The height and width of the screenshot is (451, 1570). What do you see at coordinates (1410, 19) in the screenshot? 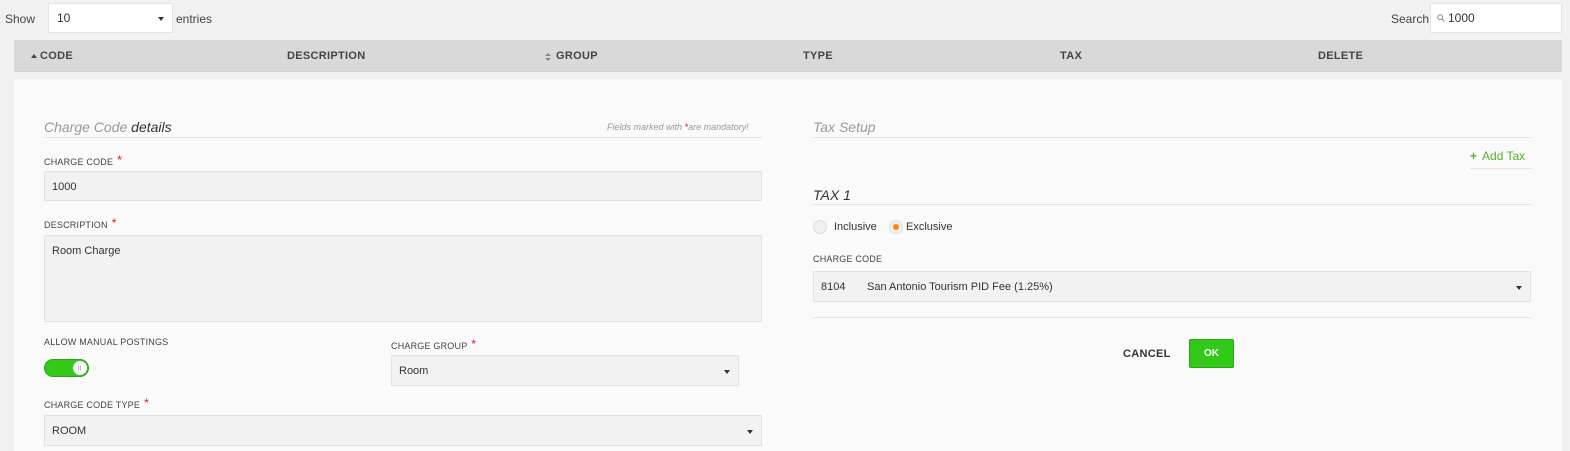
I see `search-label: Search` at bounding box center [1410, 19].